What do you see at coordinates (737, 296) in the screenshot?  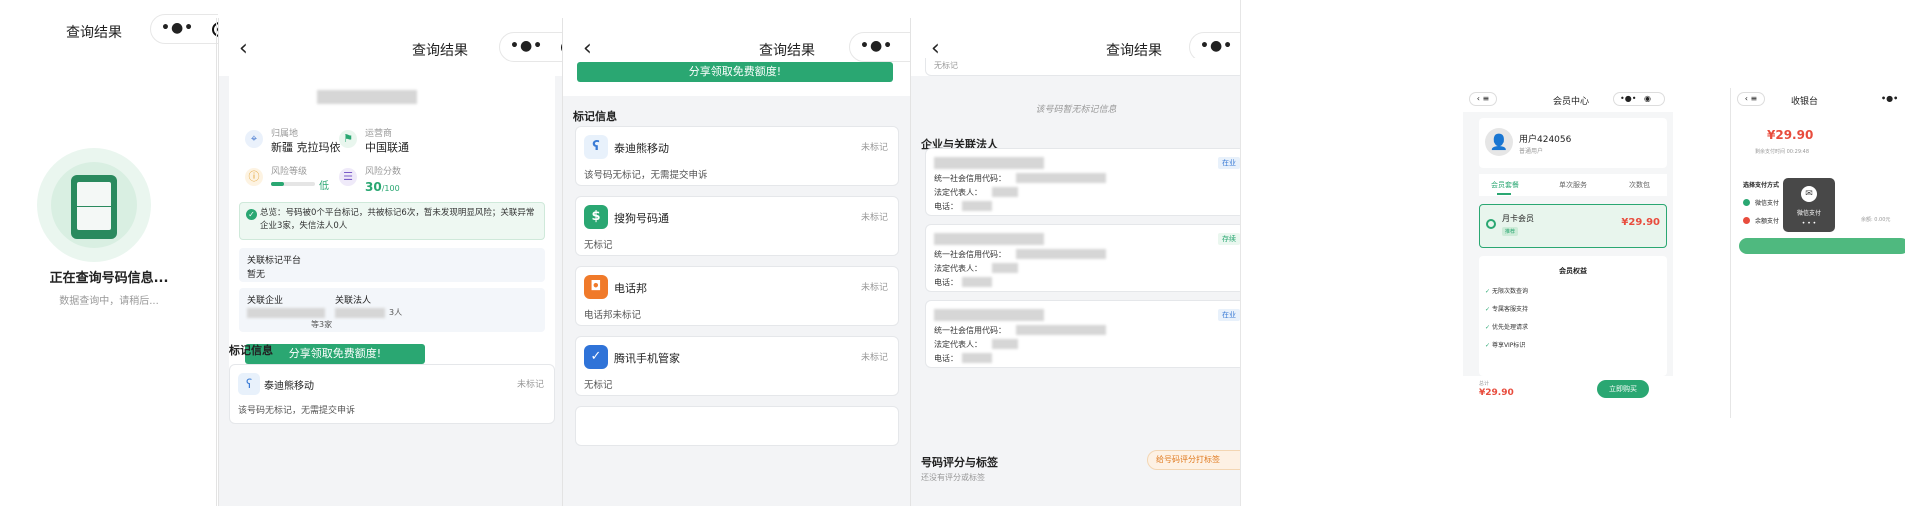 I see `mark-item: ◘ 电话邦 未标记 电话邦未标记` at bounding box center [737, 296].